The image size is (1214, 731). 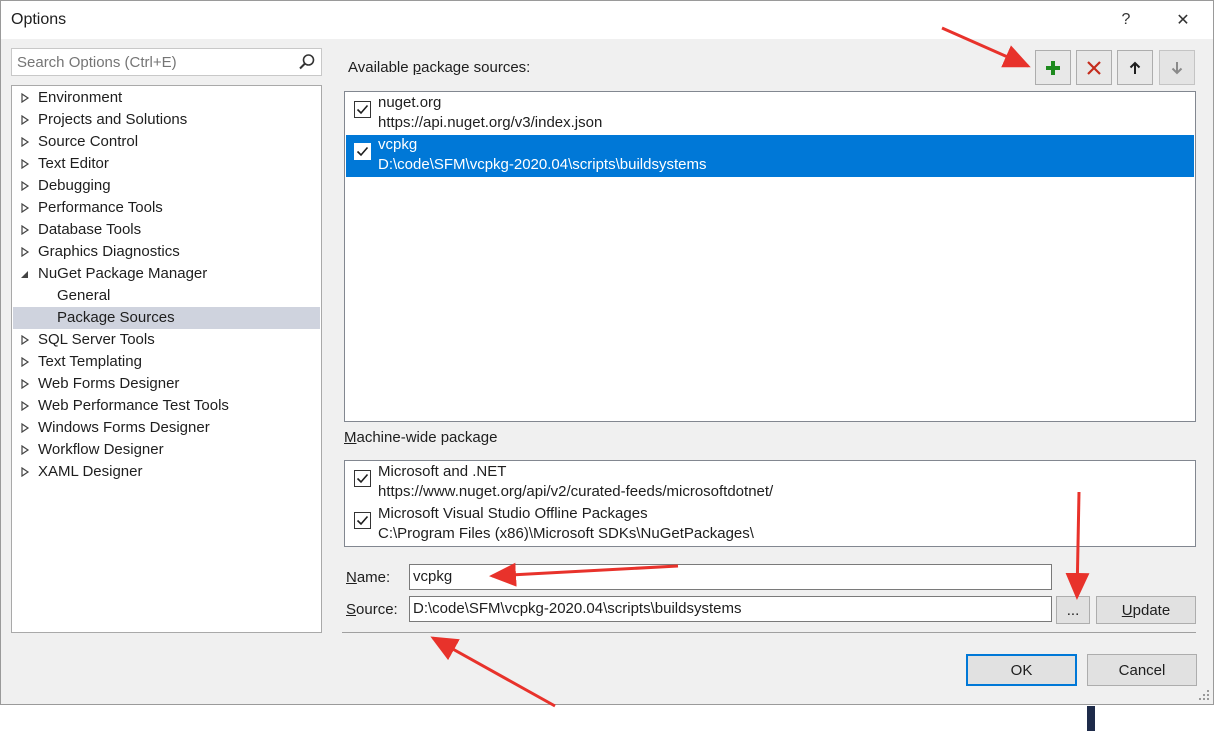 I want to click on close-button: ✕, so click(x=1183, y=20).